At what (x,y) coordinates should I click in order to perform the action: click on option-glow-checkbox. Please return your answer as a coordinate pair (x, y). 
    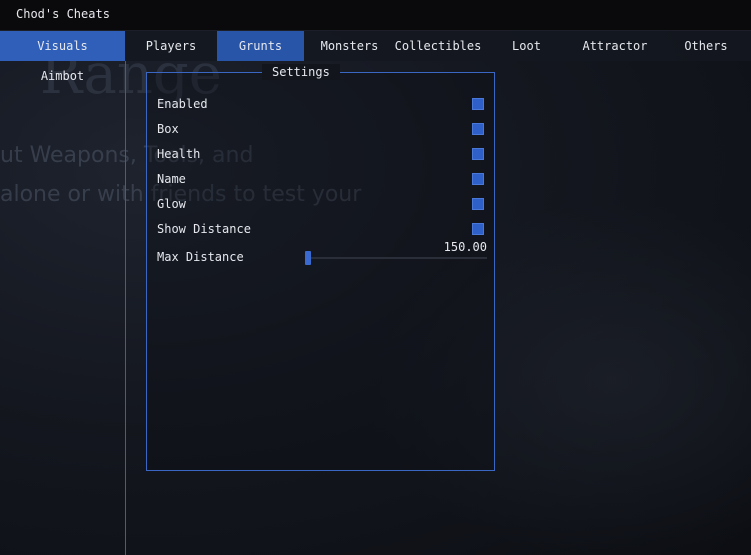
    Looking at the image, I should click on (478, 204).